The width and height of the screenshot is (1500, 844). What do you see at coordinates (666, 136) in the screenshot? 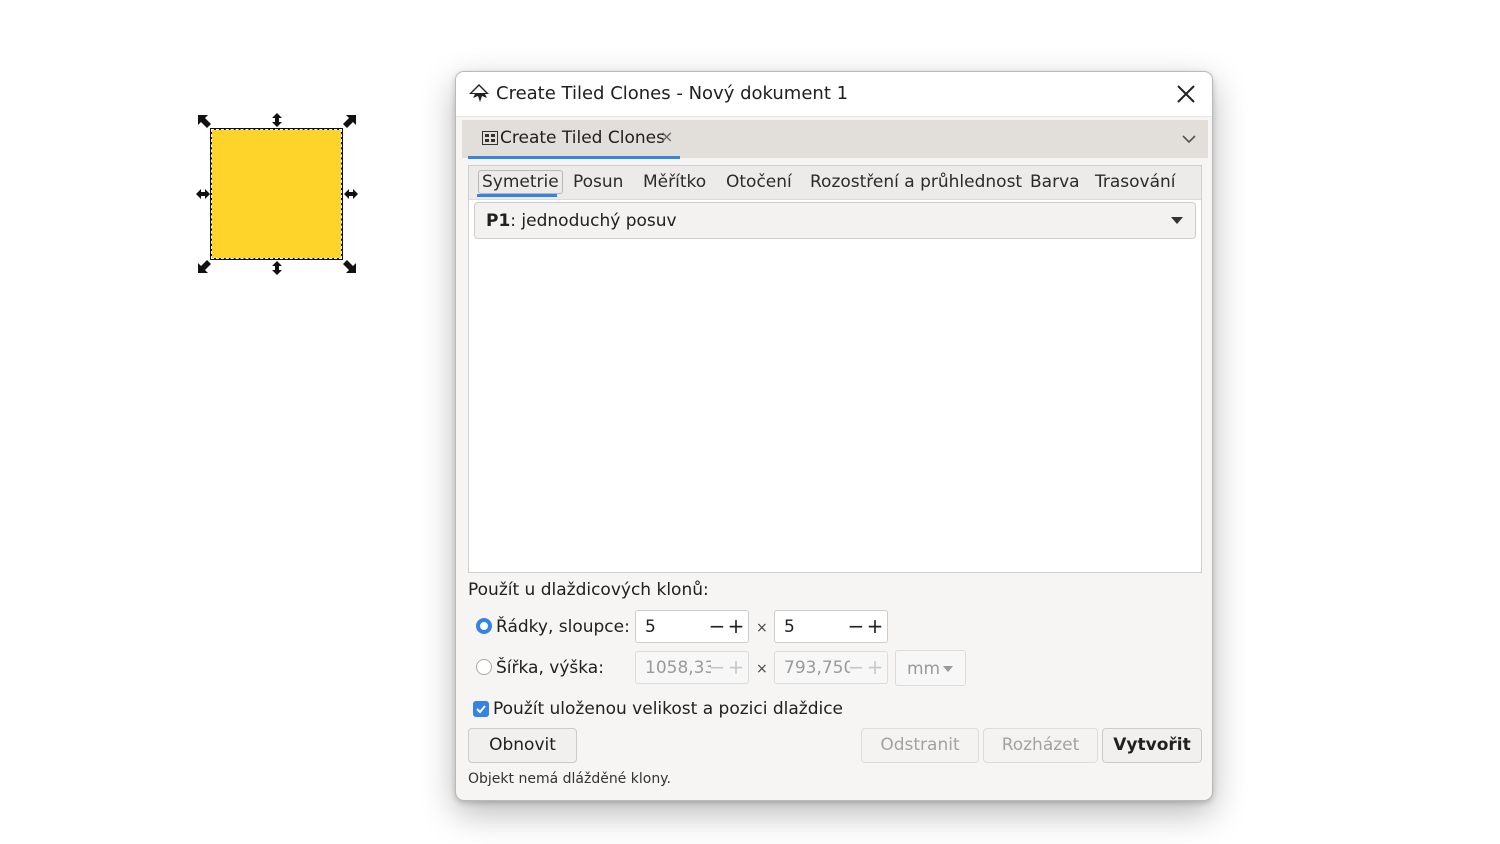
I see `dock-tab-close-icon: ×` at bounding box center [666, 136].